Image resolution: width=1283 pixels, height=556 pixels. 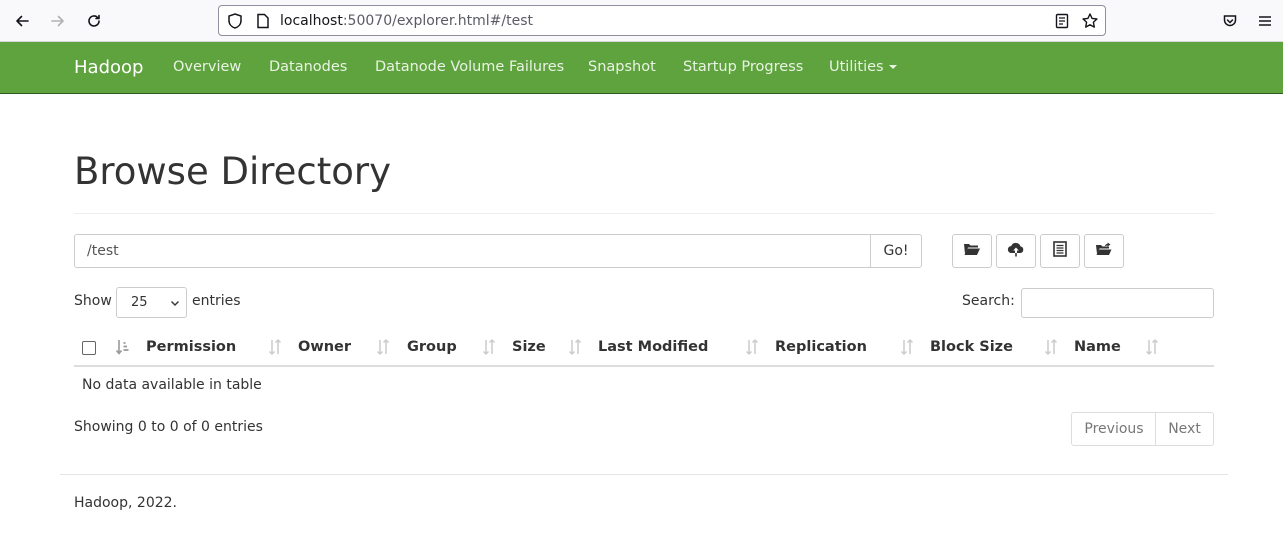 What do you see at coordinates (175, 304) in the screenshot?
I see `chevron-down-icon` at bounding box center [175, 304].